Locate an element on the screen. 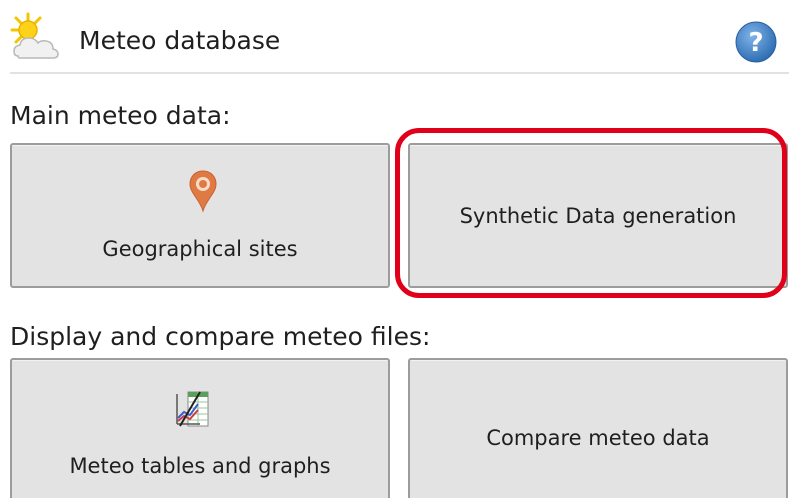 The width and height of the screenshot is (789, 498). help-icon: ? is located at coordinates (756, 42).